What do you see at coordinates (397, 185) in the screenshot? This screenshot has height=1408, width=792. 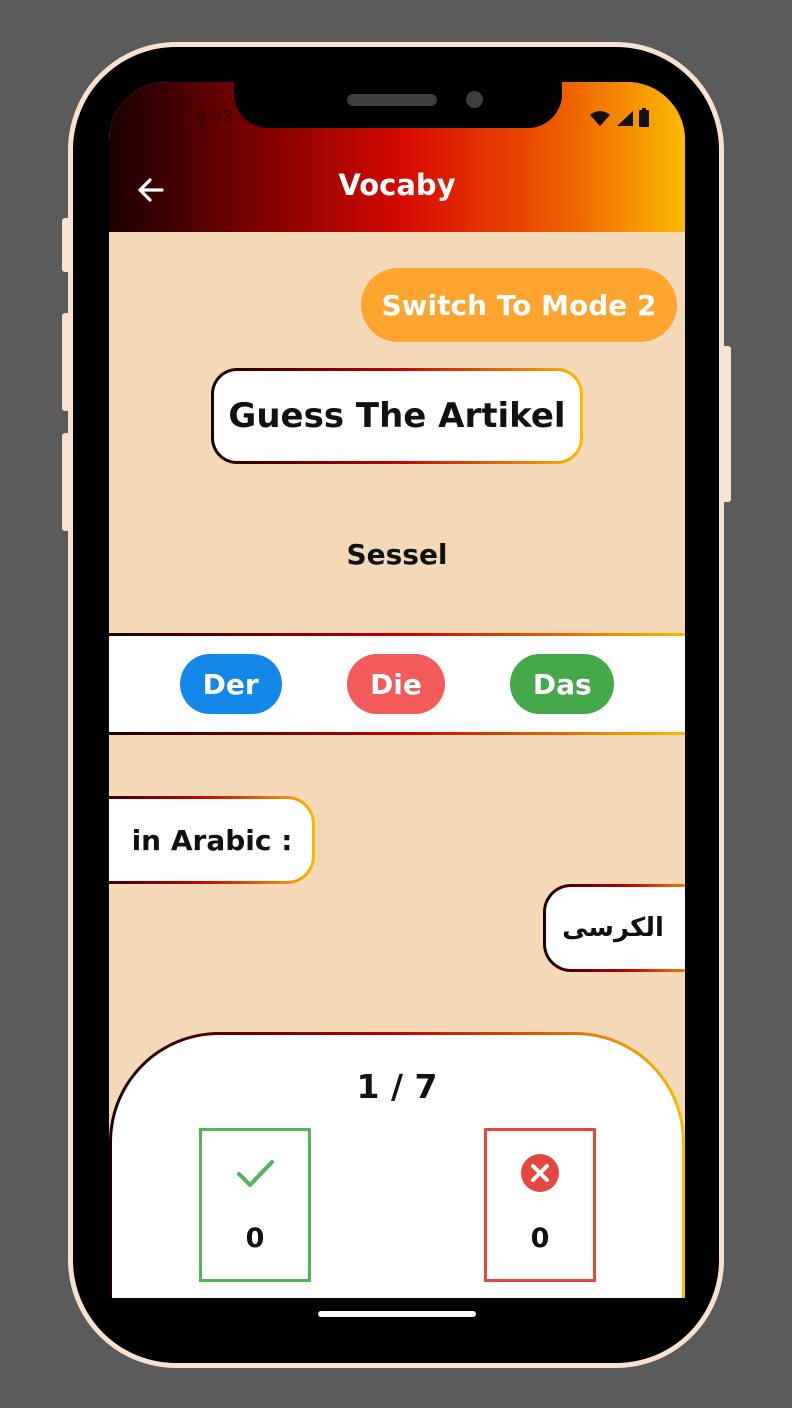 I see `app-title: Vocaby` at bounding box center [397, 185].